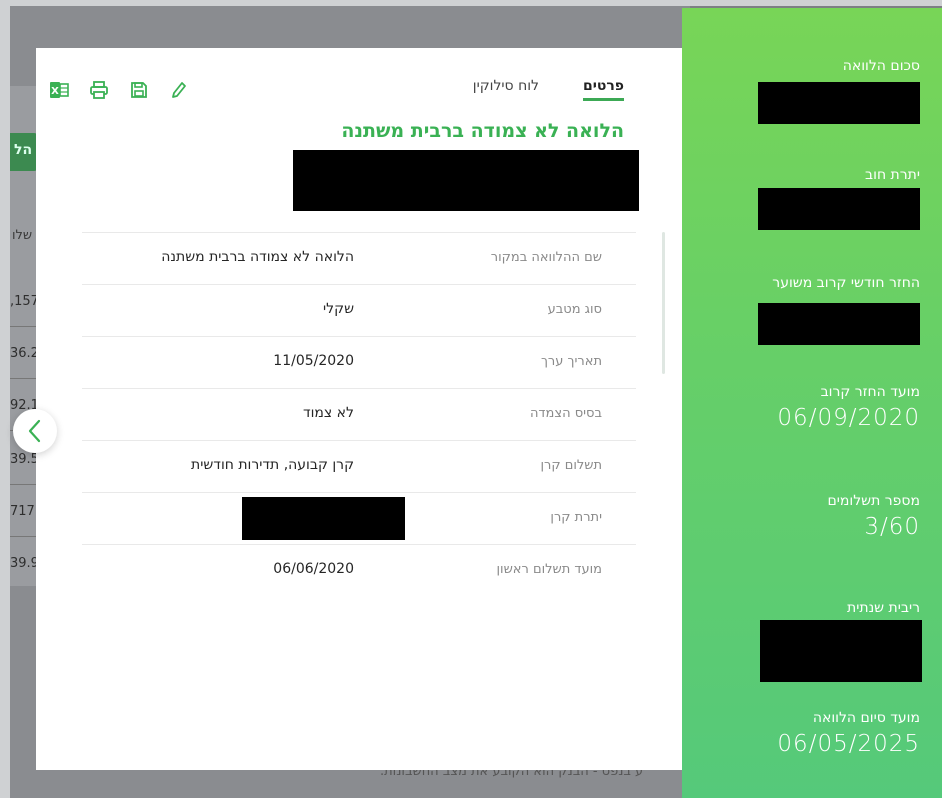 The height and width of the screenshot is (798, 942). Describe the element at coordinates (873, 501) in the screenshot. I see `summary-label: מספר תשלומים` at that location.